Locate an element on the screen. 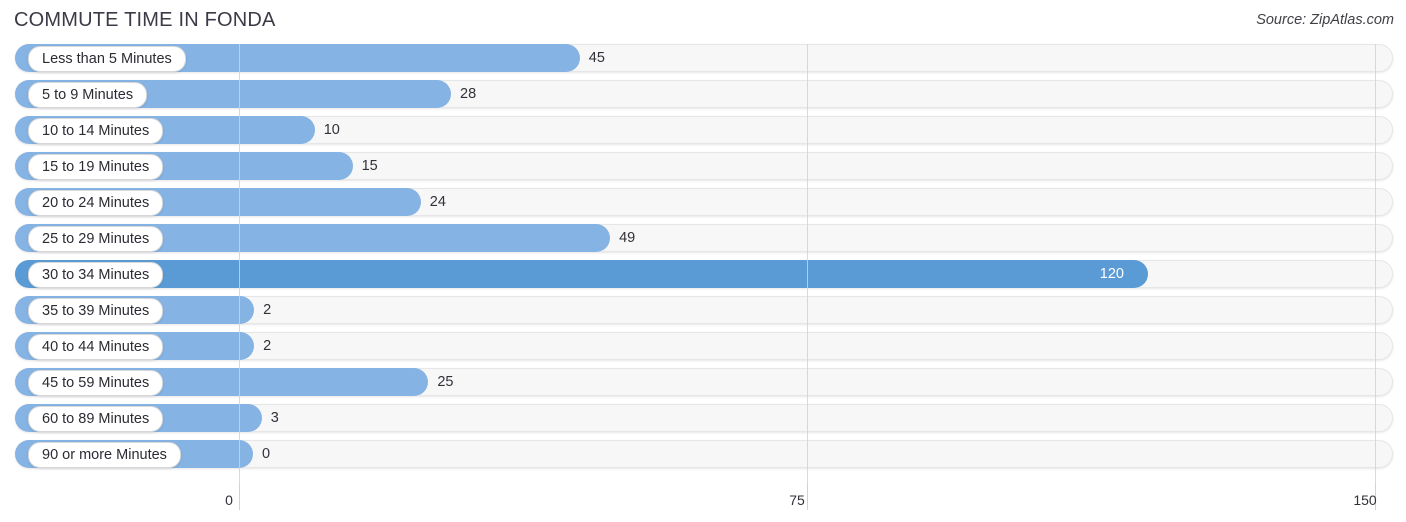 The image size is (1406, 522). bar-value-label: 15 is located at coordinates (369, 166).